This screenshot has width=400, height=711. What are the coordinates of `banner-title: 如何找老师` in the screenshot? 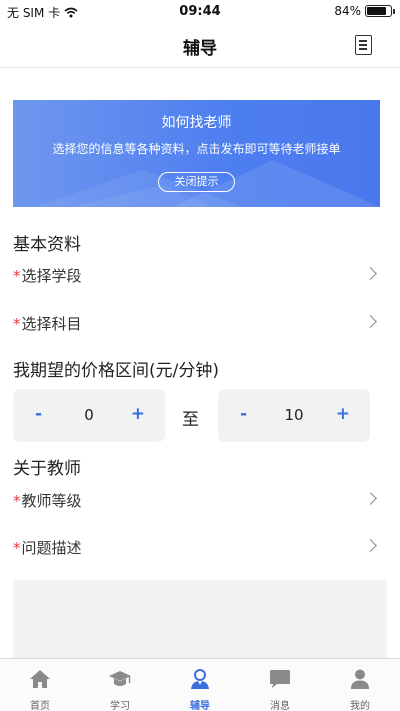 It's located at (196, 123).